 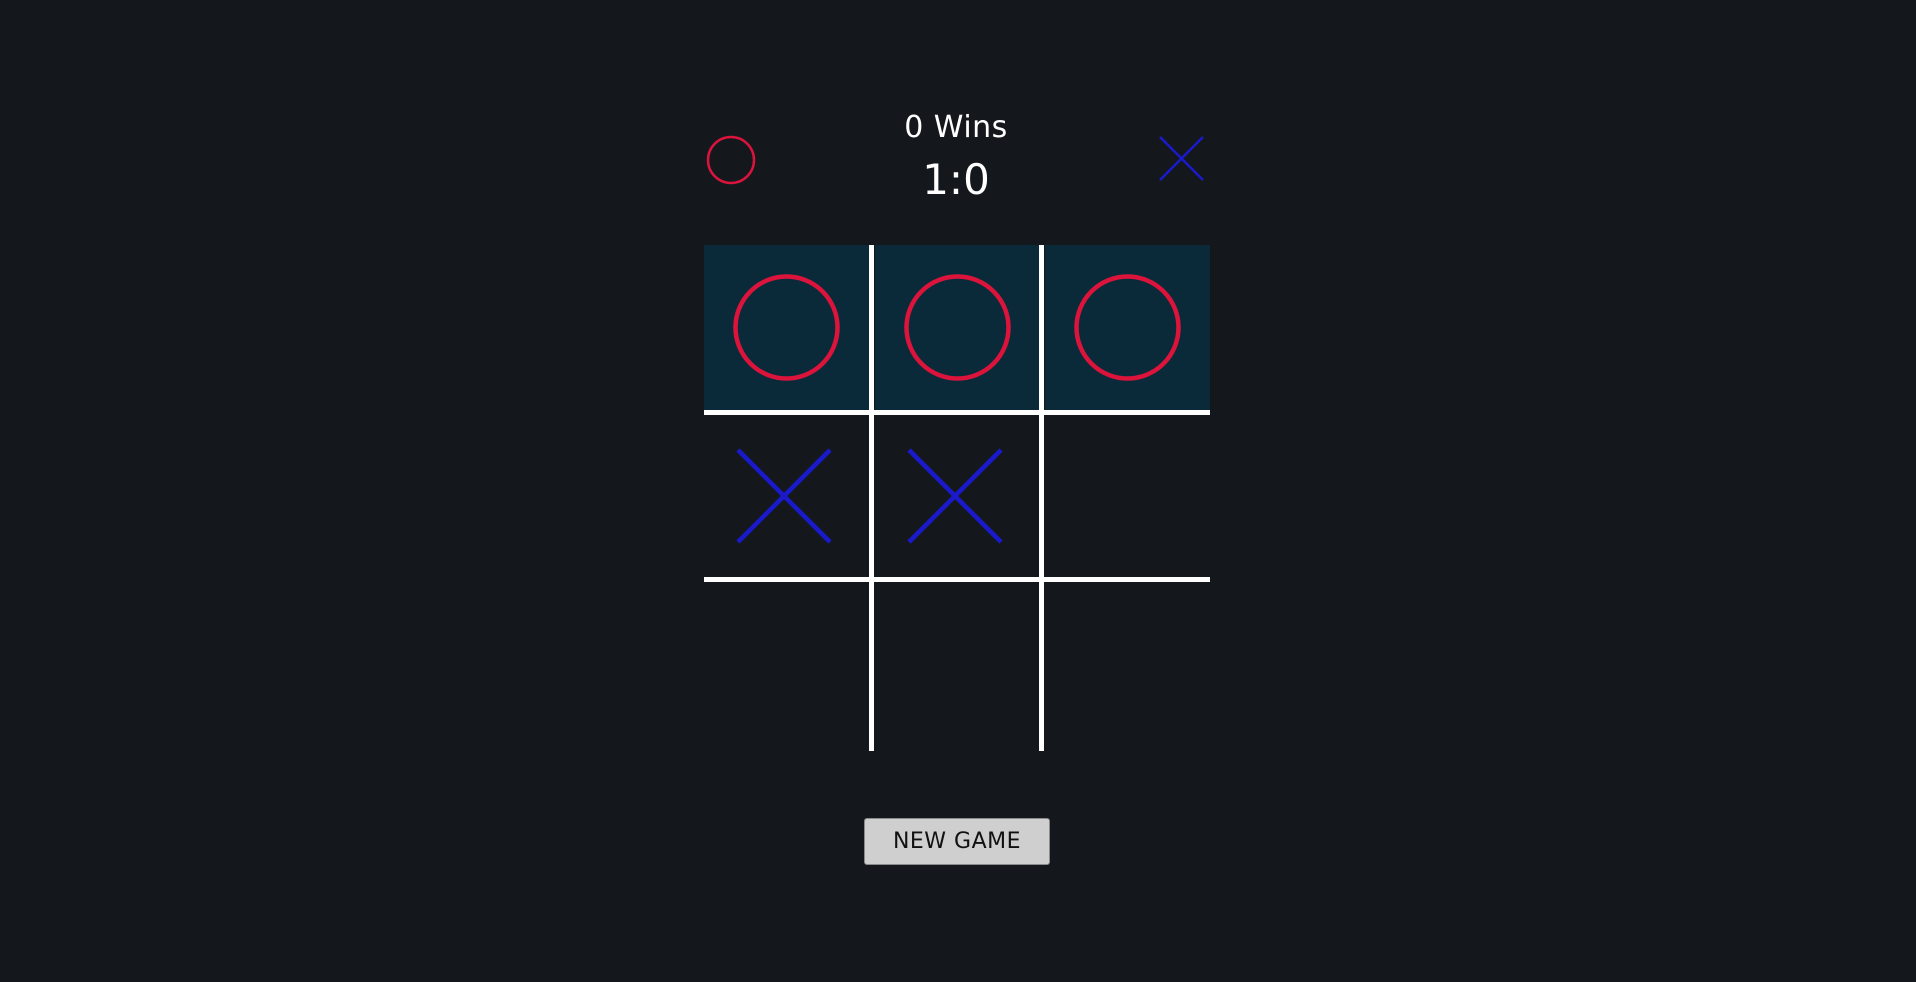 I want to click on player-o-icon, so click(x=731, y=160).